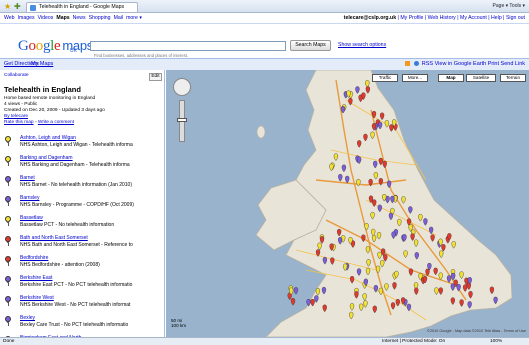 This screenshot has width=529, height=345. Describe the element at coordinates (79, 18) in the screenshot. I see `gbar-link-4: News` at that location.